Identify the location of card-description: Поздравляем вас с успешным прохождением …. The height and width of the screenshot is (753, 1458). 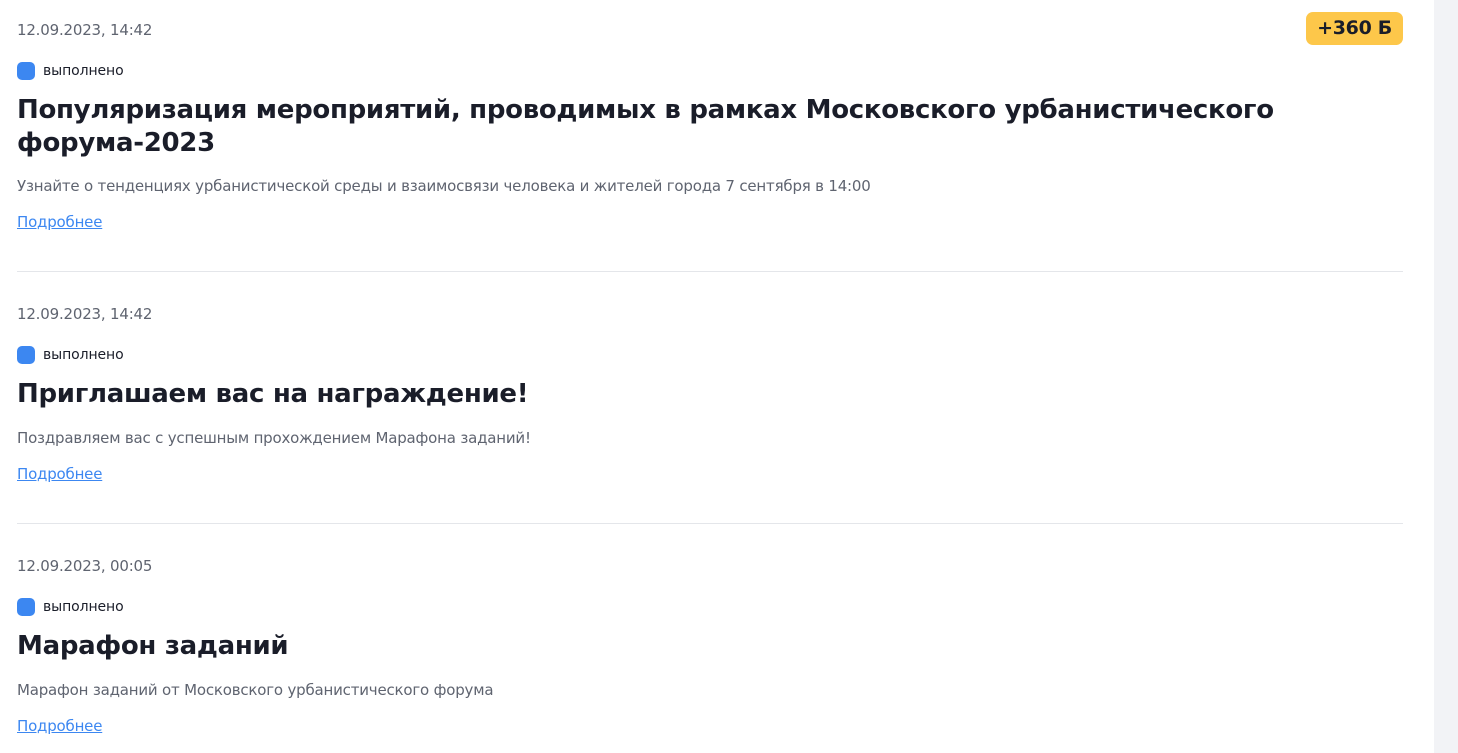
(274, 438).